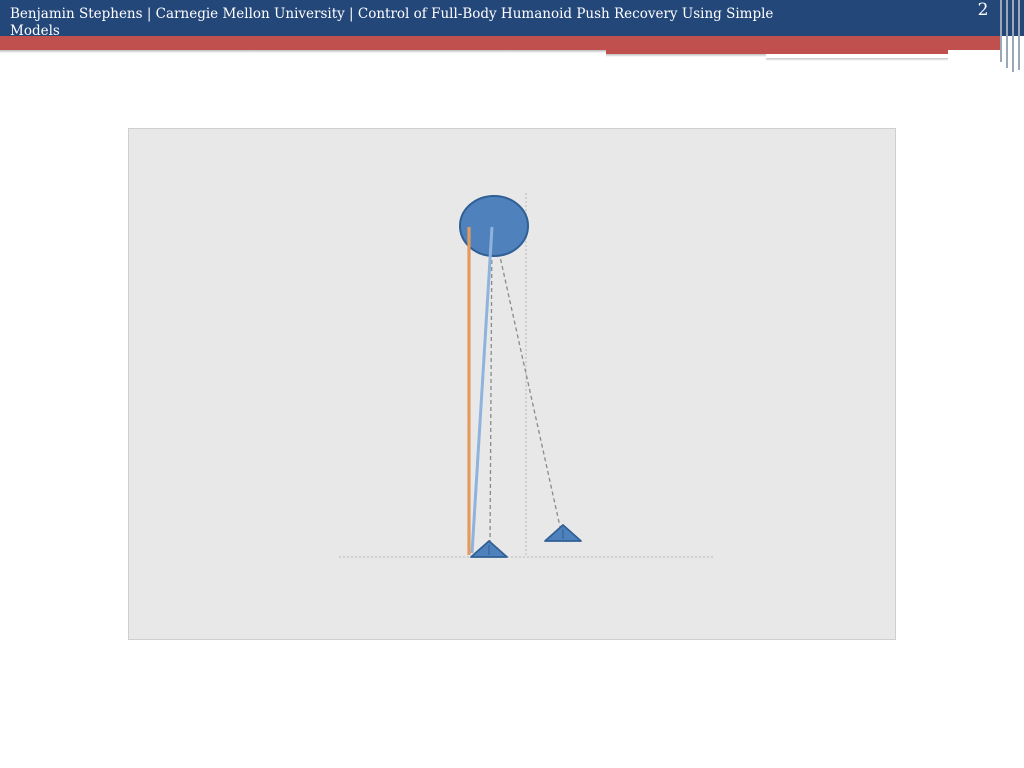  What do you see at coordinates (303, 51) in the screenshot?
I see `header-shadow` at bounding box center [303, 51].